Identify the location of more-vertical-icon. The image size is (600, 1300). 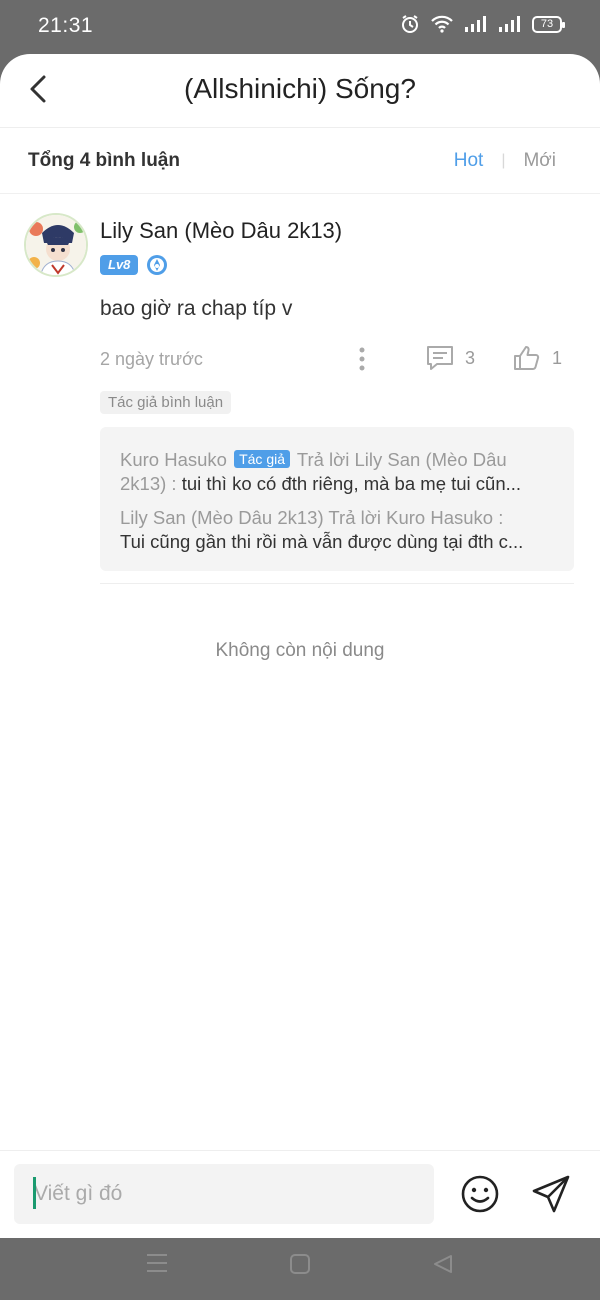
(362, 359).